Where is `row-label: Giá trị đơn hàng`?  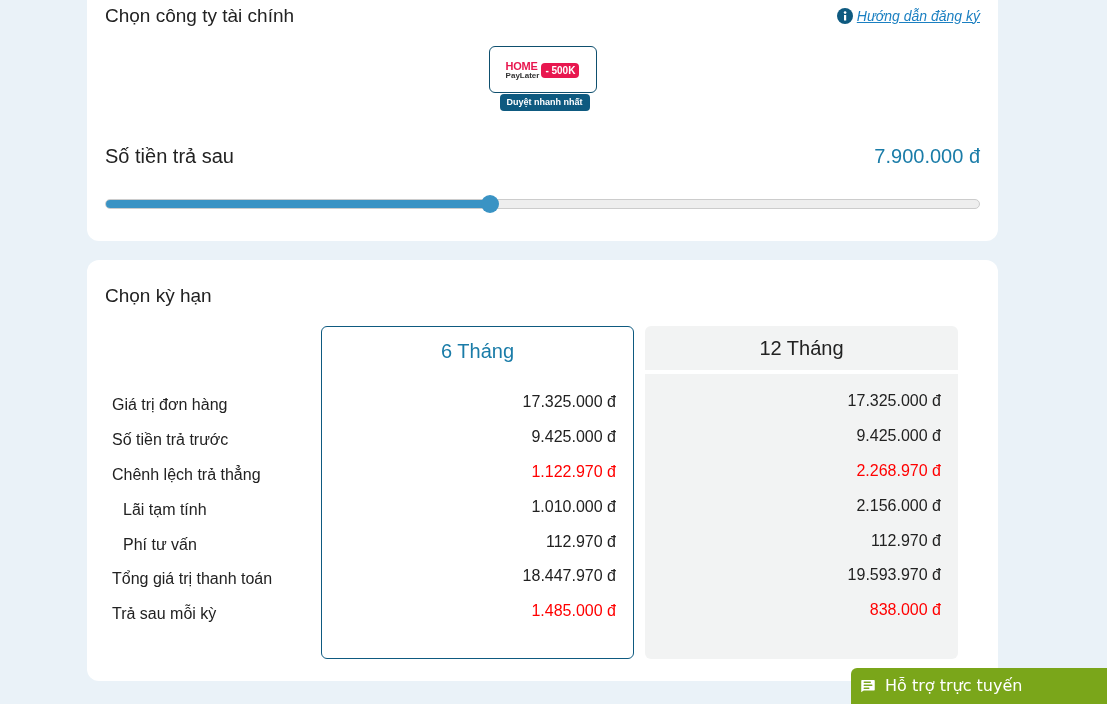
row-label: Giá trị đơn hàng is located at coordinates (170, 405).